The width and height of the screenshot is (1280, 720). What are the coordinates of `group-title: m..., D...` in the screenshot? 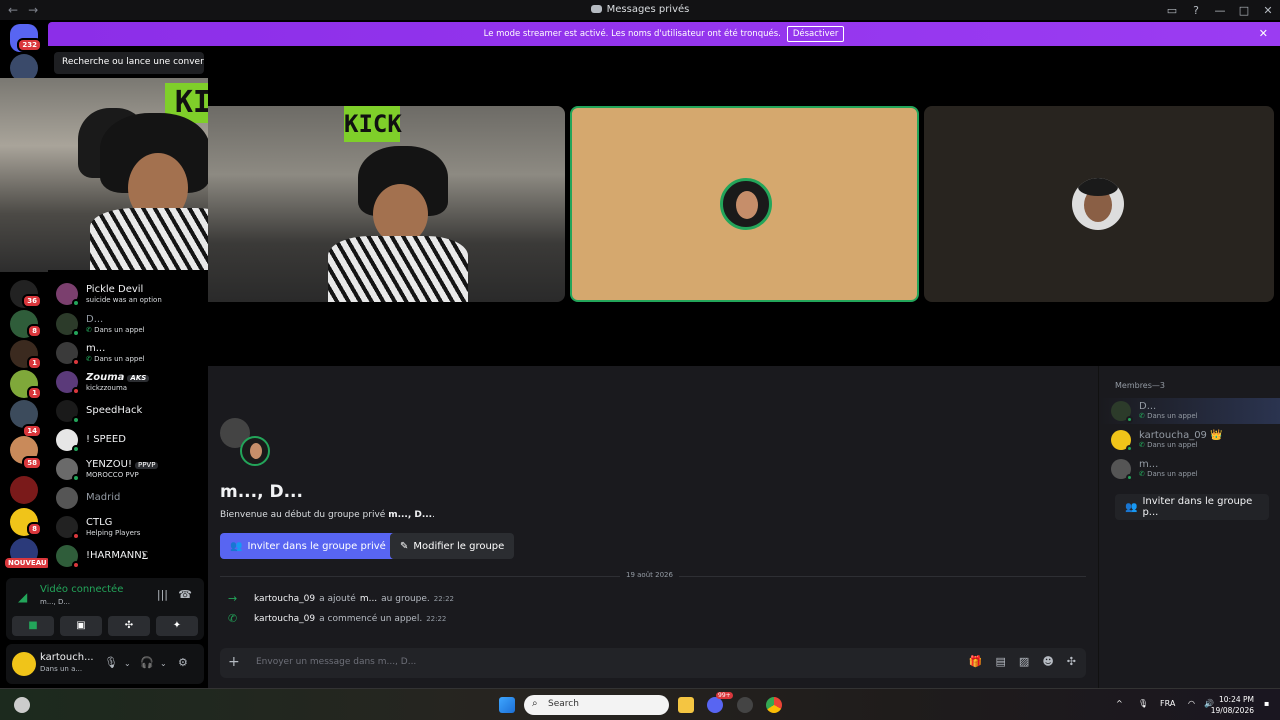 It's located at (261, 492).